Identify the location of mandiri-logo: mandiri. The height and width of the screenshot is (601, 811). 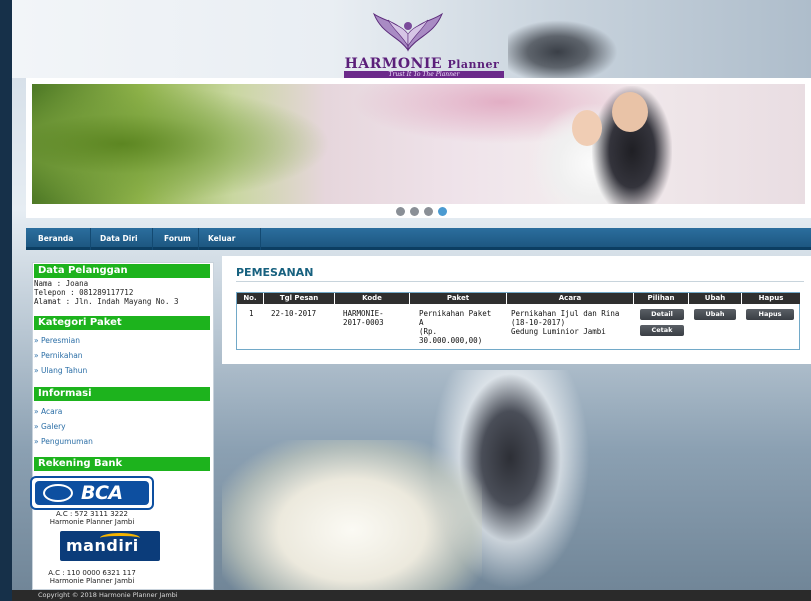
(110, 546).